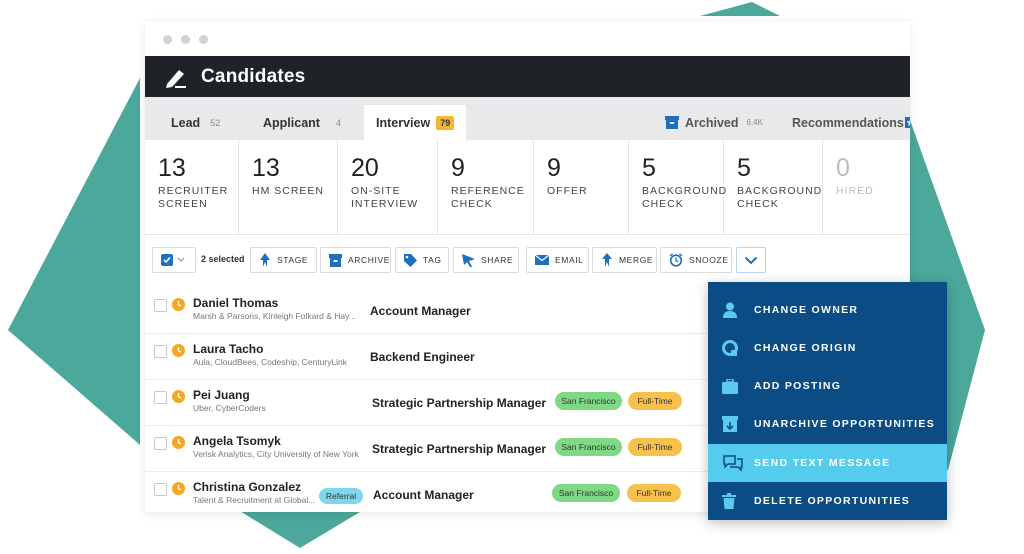  Describe the element at coordinates (751, 260) in the screenshot. I see `more-actions-button` at that location.